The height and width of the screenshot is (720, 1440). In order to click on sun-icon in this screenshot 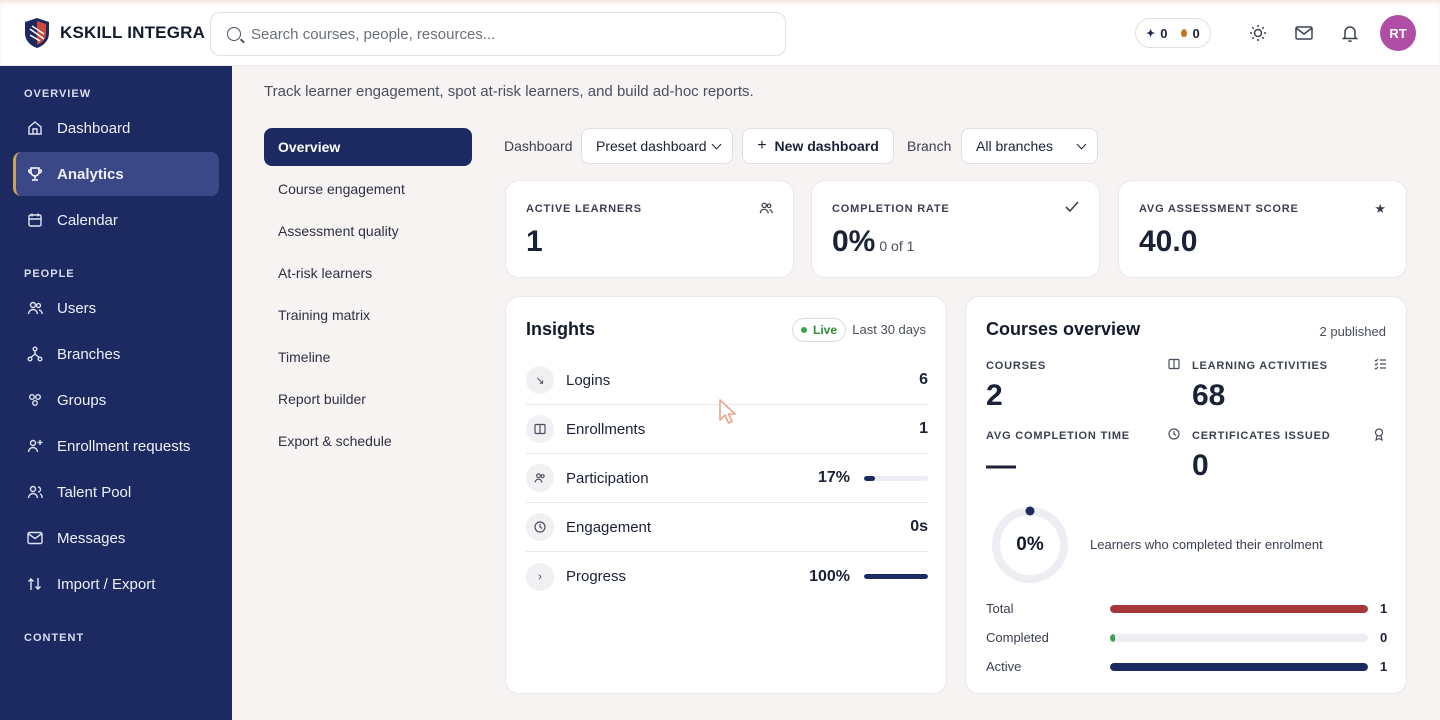, I will do `click(1258, 33)`.